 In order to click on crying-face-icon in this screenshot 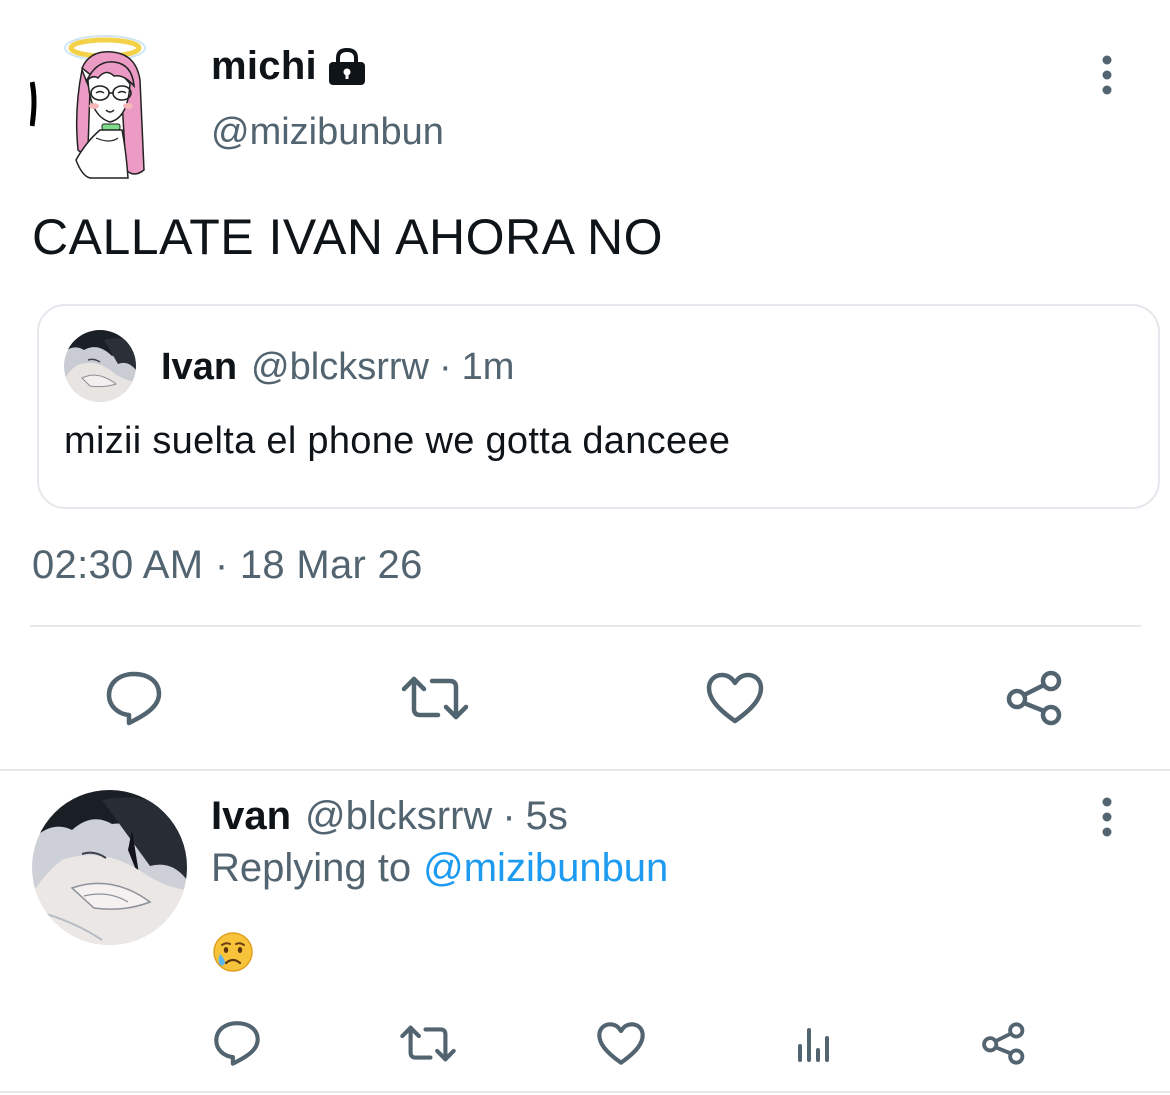, I will do `click(233, 952)`.